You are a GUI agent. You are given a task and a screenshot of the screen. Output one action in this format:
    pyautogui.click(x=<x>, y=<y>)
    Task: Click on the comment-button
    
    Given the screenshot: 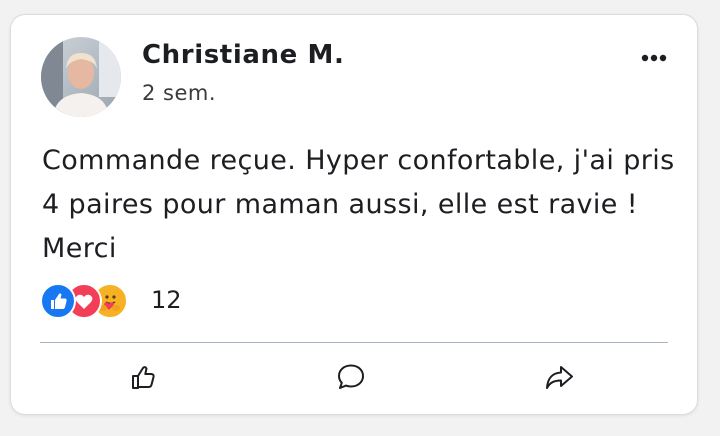 What is the action you would take?
    pyautogui.click(x=351, y=377)
    